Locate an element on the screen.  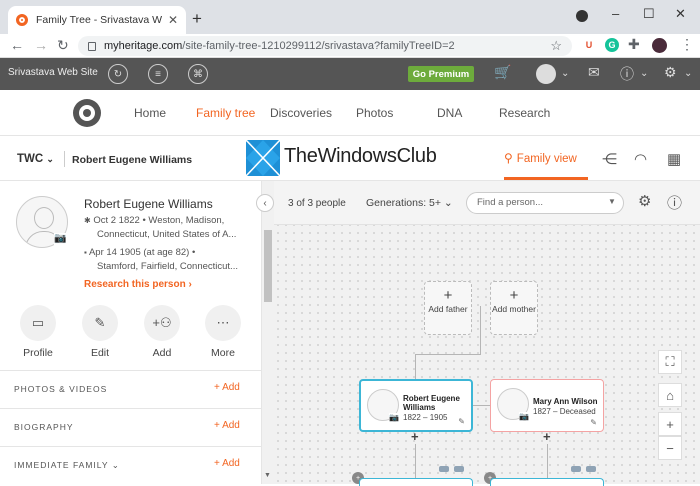
person-name: Robert Eugene Williams is located at coordinates (148, 204).